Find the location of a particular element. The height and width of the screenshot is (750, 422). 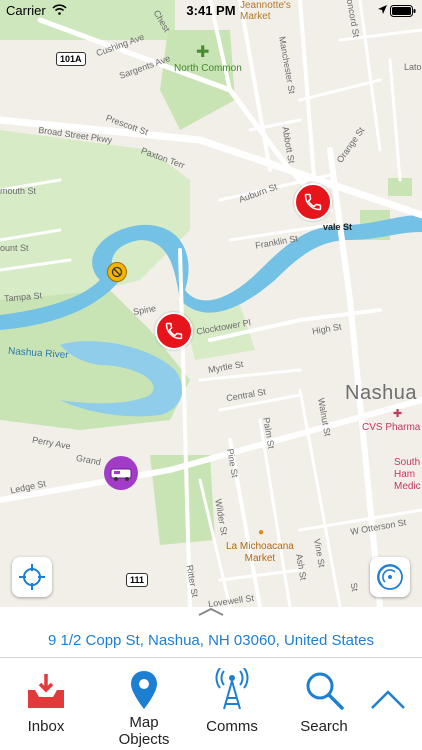

tab-comms: Comms is located at coordinates (232, 707).